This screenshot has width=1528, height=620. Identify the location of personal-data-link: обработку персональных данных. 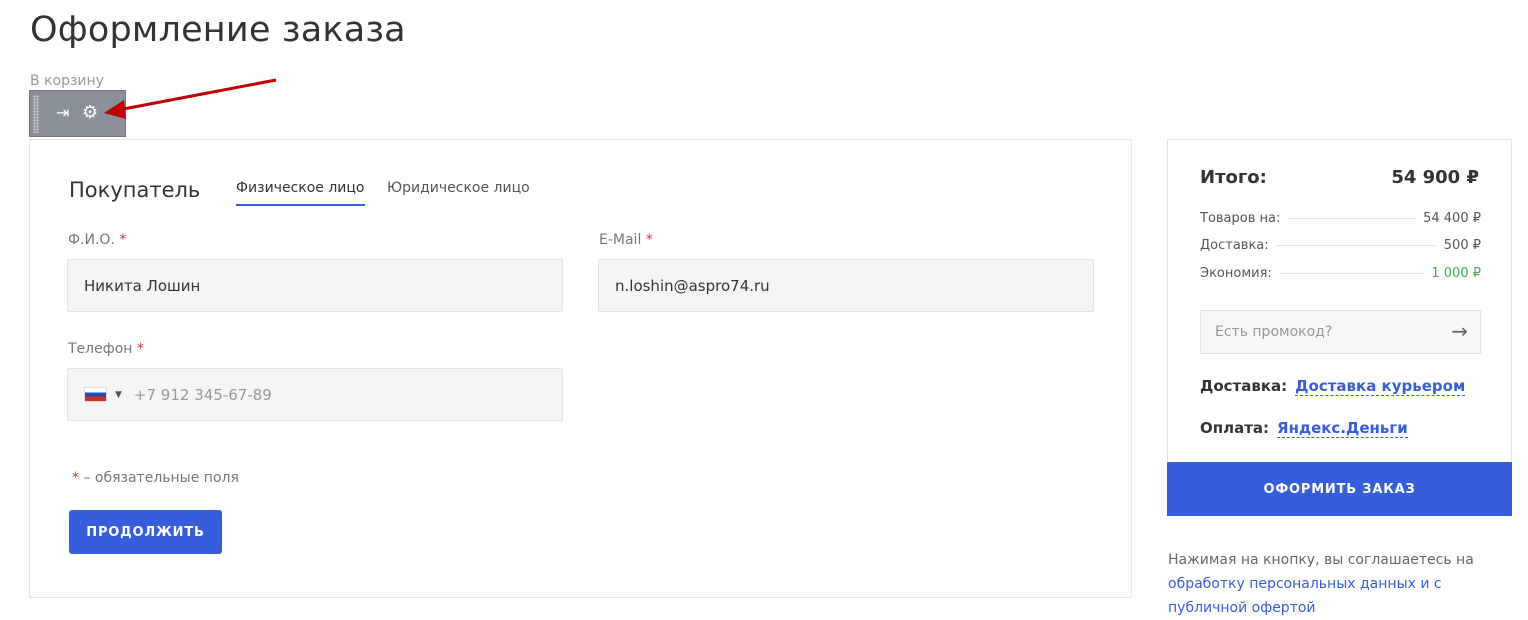
(1292, 584).